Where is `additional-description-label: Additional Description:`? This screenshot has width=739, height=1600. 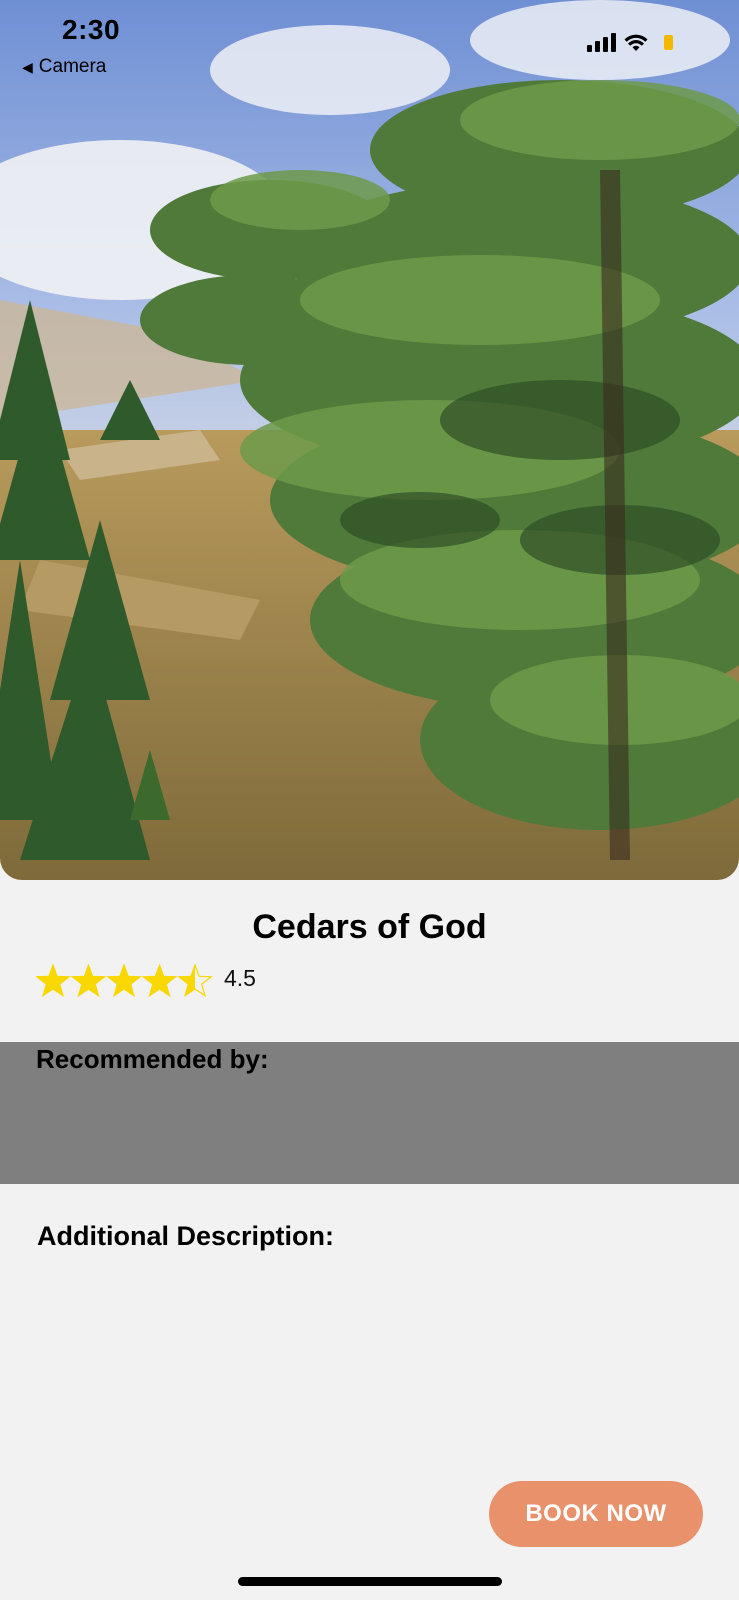 additional-description-label: Additional Description: is located at coordinates (185, 1236).